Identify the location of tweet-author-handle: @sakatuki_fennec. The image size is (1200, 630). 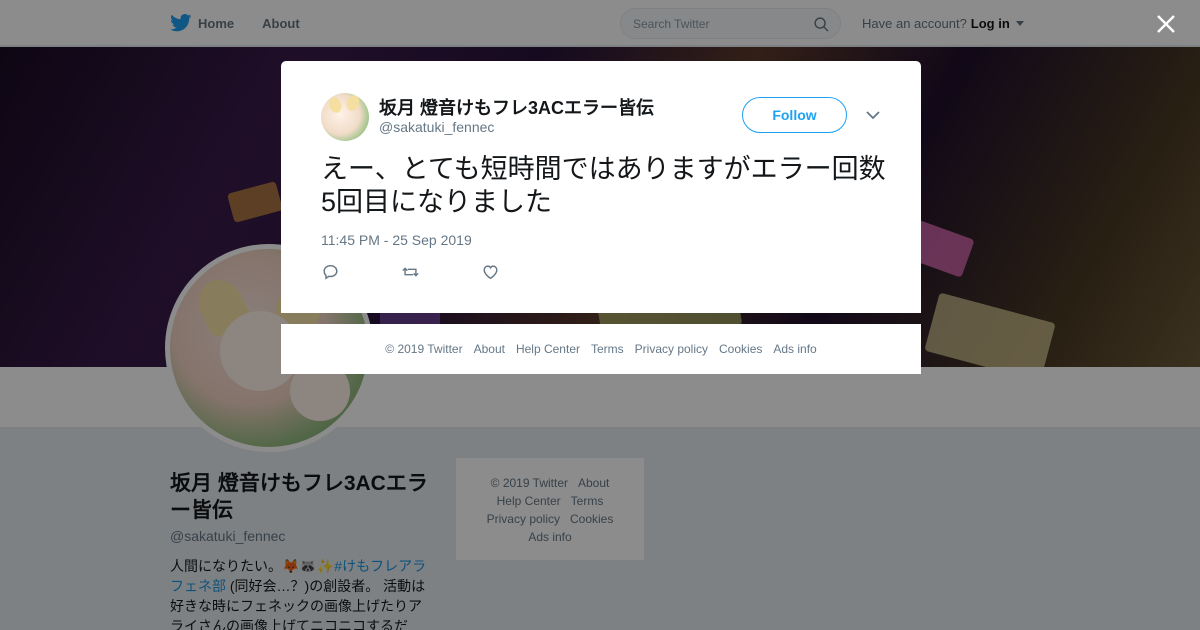
(436, 127).